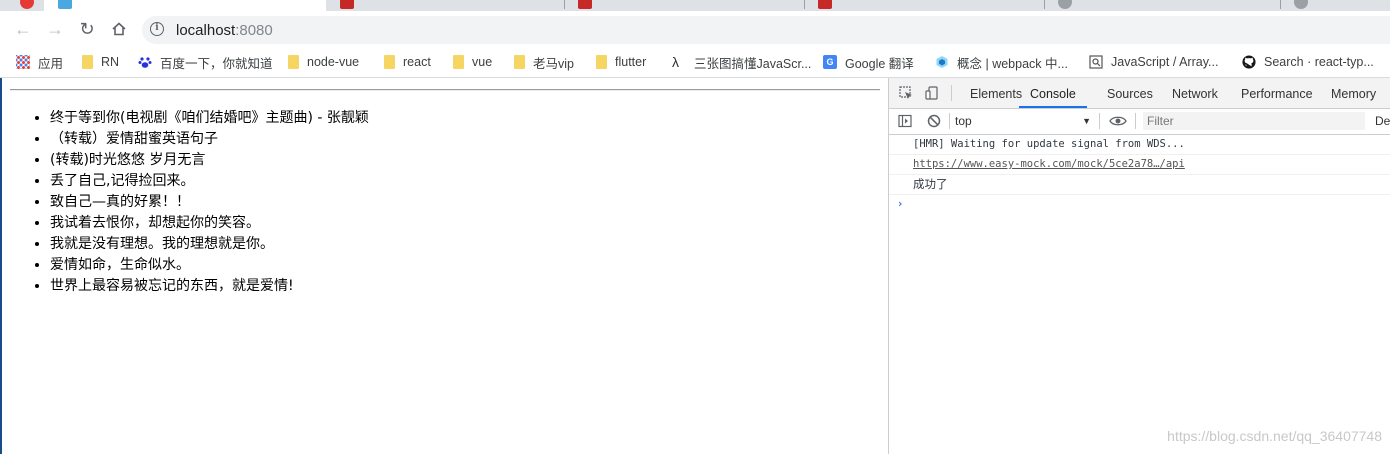  What do you see at coordinates (553, 63) in the screenshot?
I see `bookmark-label: 老马vip` at bounding box center [553, 63].